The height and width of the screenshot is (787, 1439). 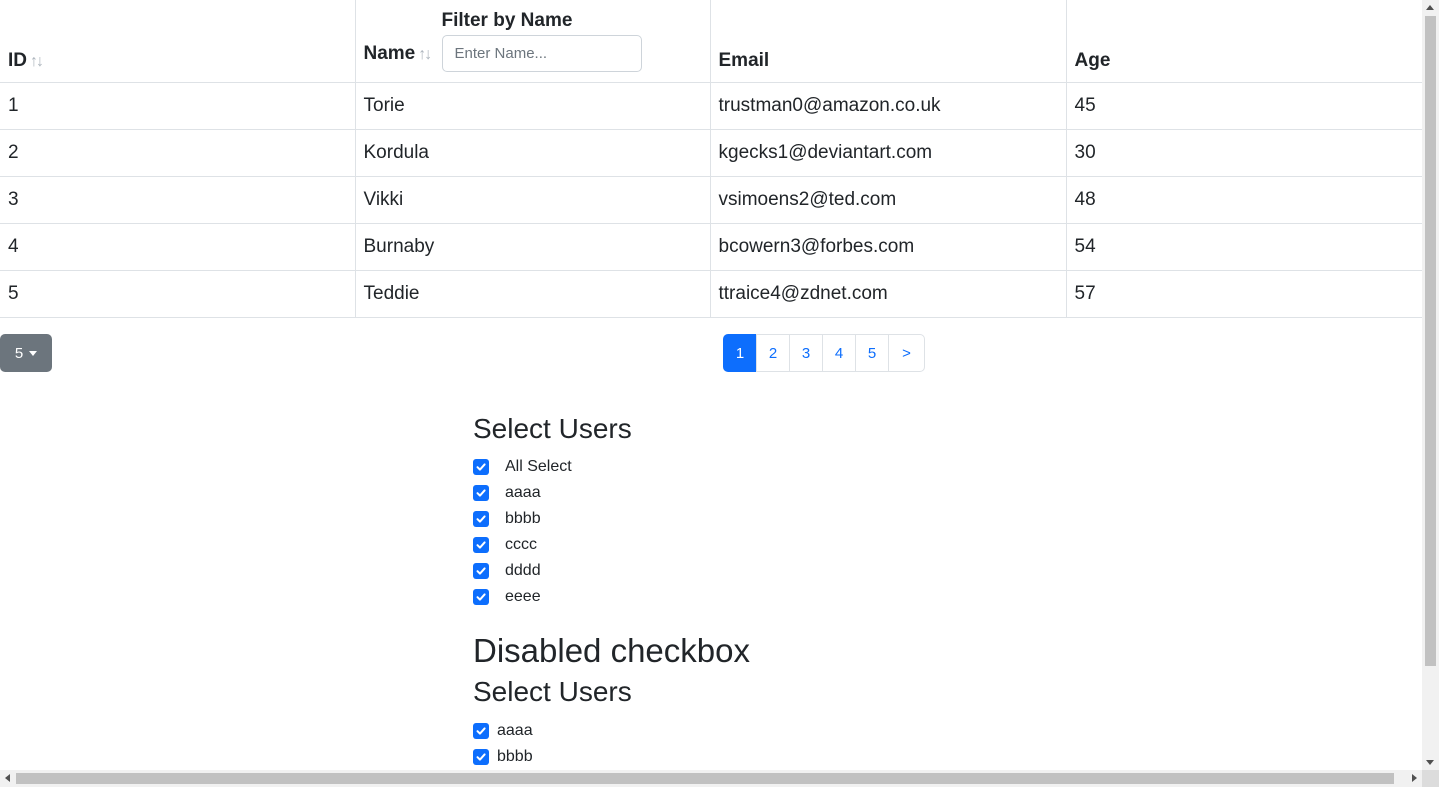 I want to click on column-header-id: ID ↑↓, so click(x=178, y=41).